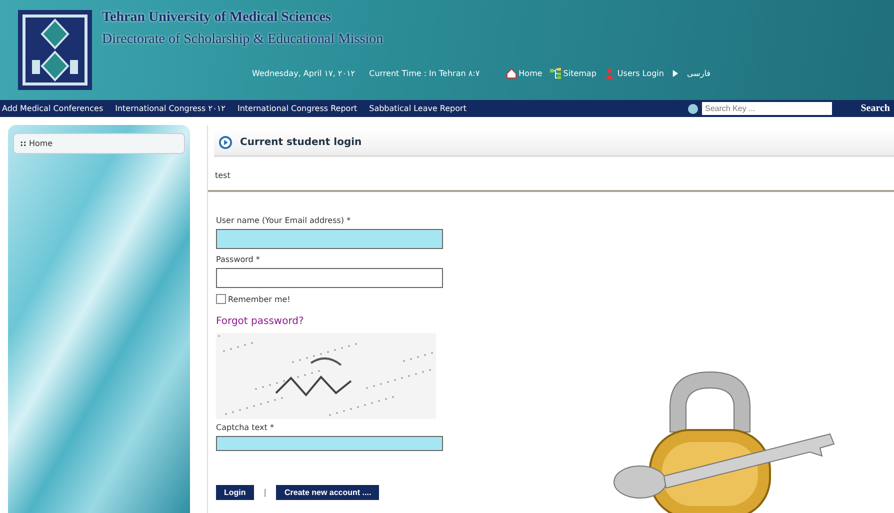 The image size is (894, 513). What do you see at coordinates (221, 299) in the screenshot?
I see `checkbox` at bounding box center [221, 299].